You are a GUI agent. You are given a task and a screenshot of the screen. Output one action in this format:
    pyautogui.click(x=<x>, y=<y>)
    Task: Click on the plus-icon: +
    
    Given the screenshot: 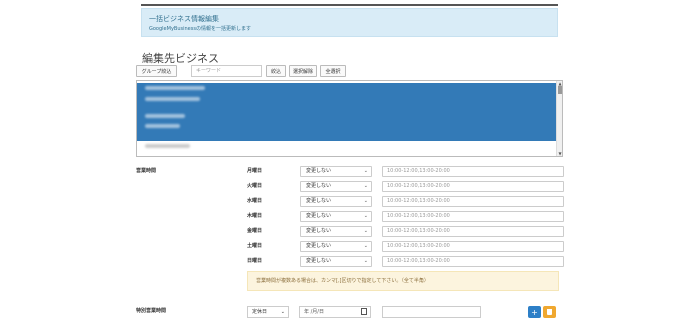 What is the action you would take?
    pyautogui.click(x=534, y=312)
    